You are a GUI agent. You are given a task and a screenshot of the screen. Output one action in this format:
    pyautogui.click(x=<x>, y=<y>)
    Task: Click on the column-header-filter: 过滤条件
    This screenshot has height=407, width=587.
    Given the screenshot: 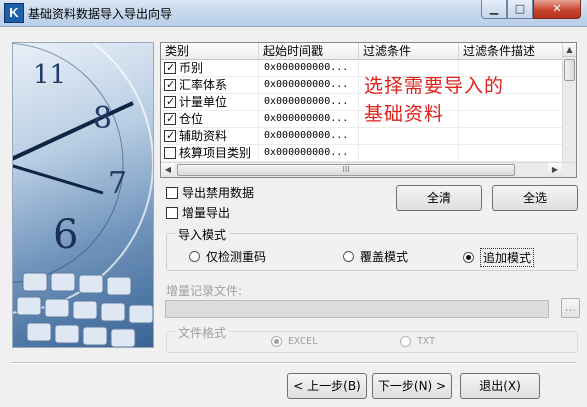 What is the action you would take?
    pyautogui.click(x=409, y=51)
    